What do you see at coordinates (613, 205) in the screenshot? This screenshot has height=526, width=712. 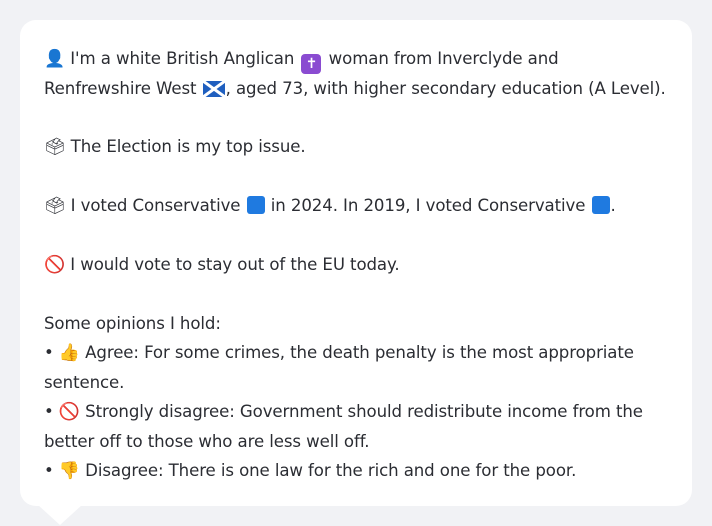 I see `votes-text-c: .` at bounding box center [613, 205].